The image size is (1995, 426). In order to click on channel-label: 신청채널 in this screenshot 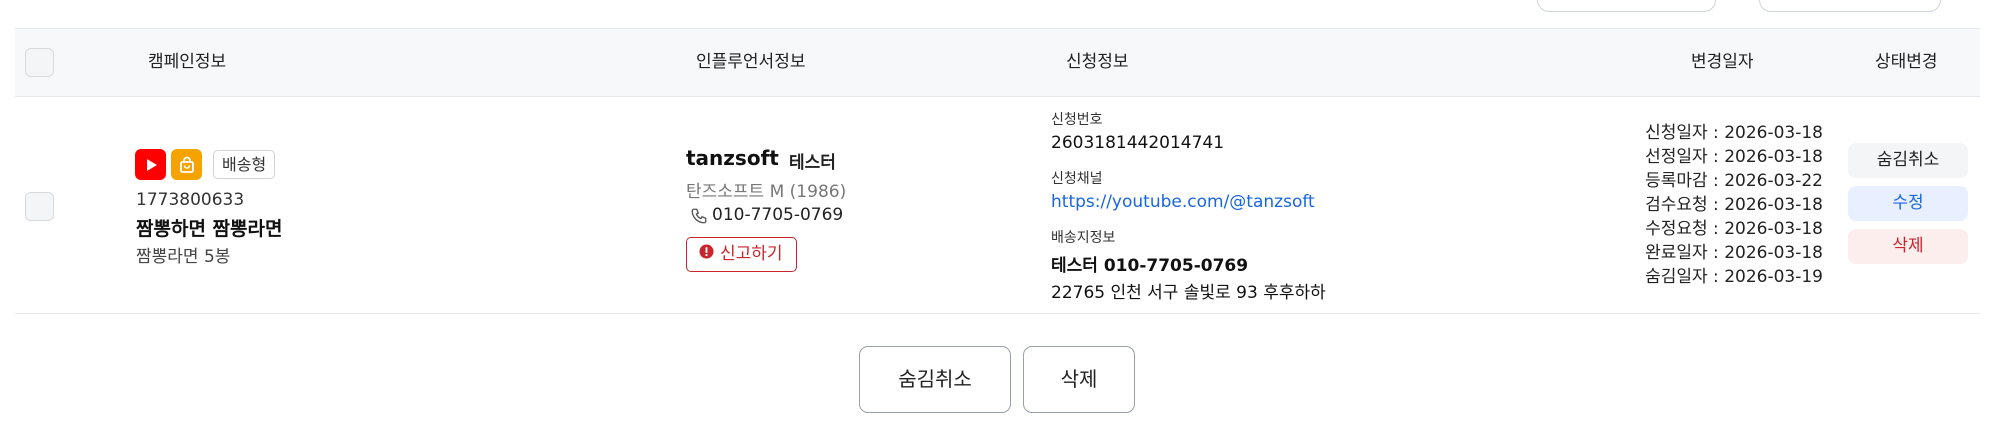, I will do `click(1077, 179)`.